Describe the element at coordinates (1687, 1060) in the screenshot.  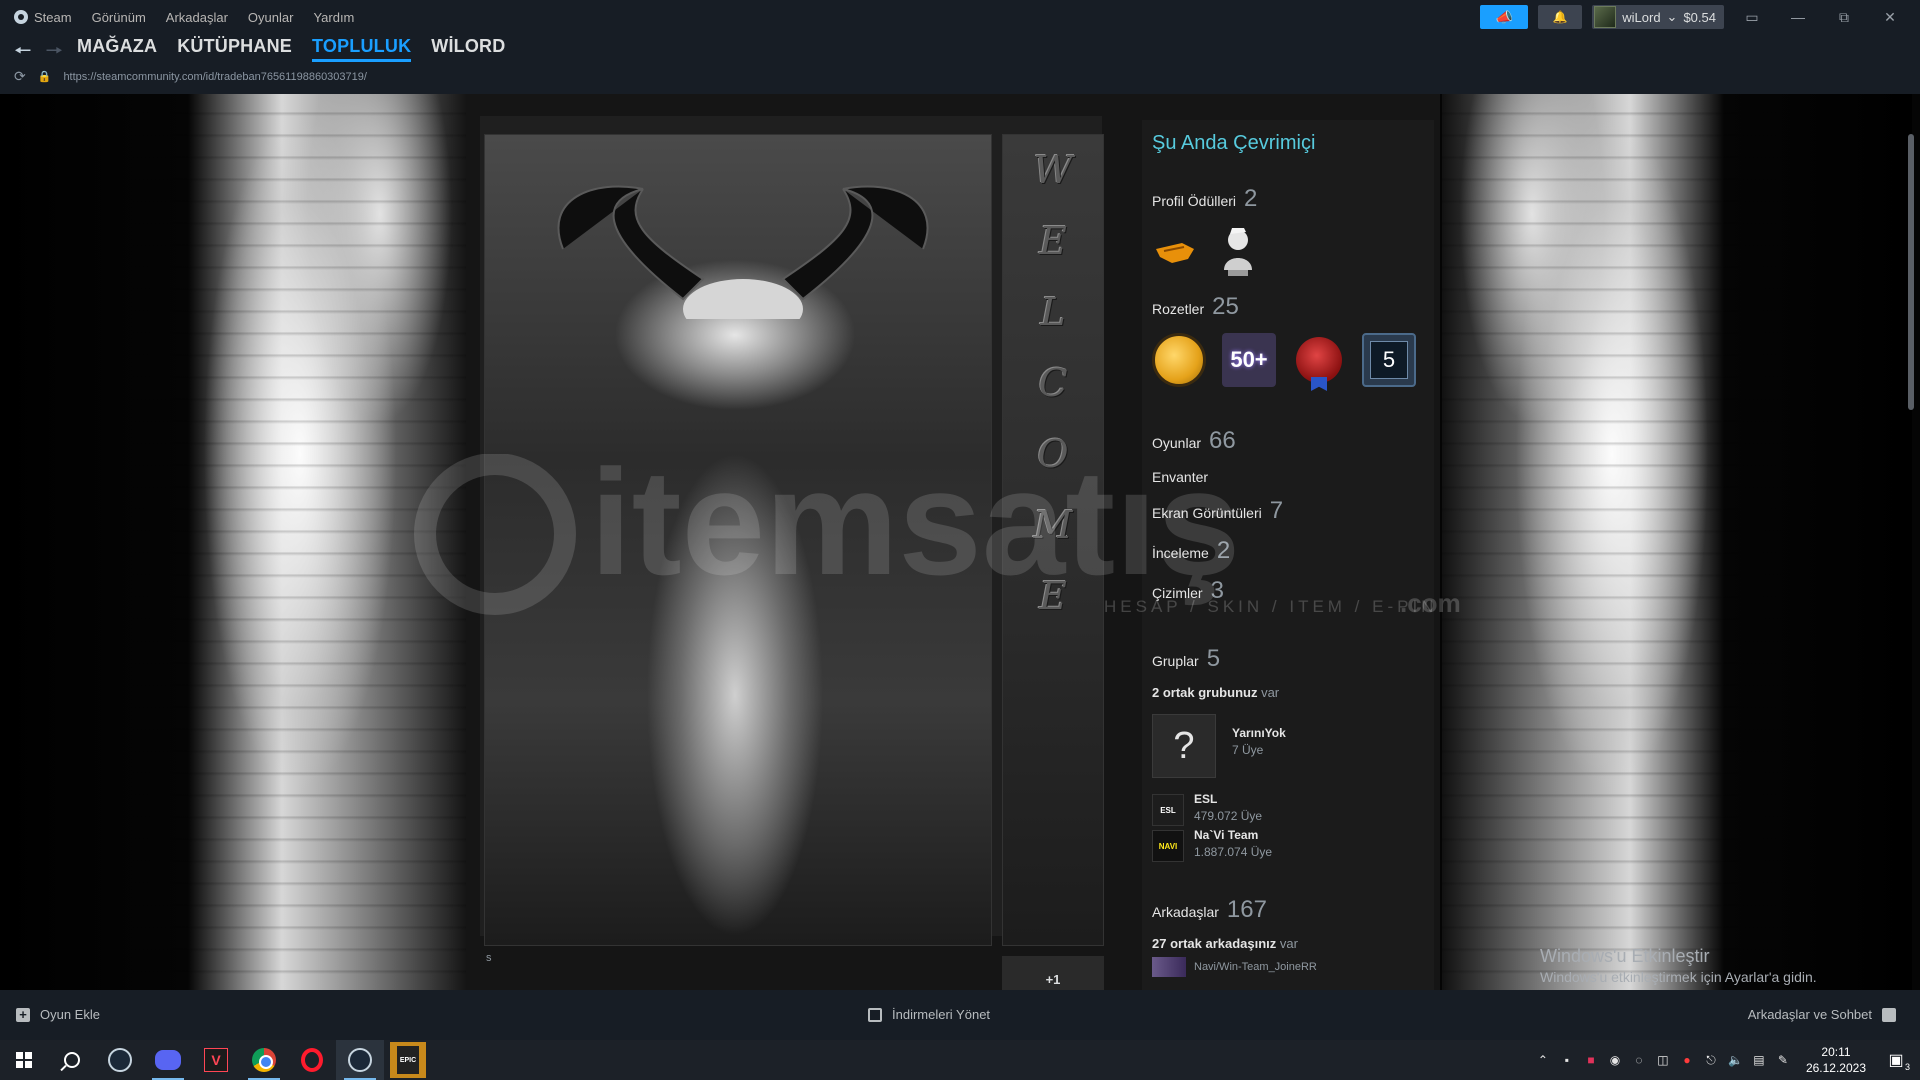
I see `tray-record-icon: ●` at that location.